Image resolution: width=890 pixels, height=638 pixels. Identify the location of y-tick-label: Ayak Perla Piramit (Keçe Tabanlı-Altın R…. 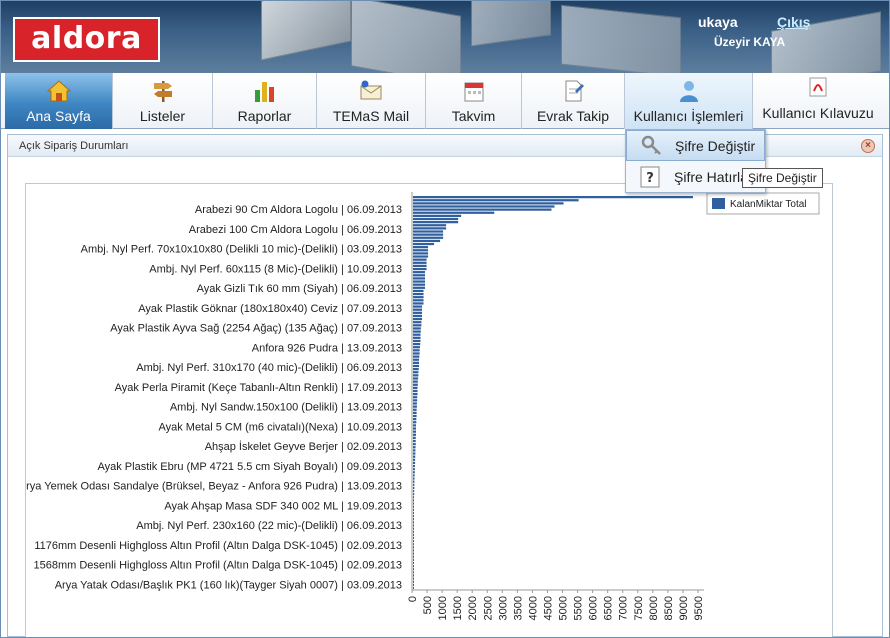
(258, 388).